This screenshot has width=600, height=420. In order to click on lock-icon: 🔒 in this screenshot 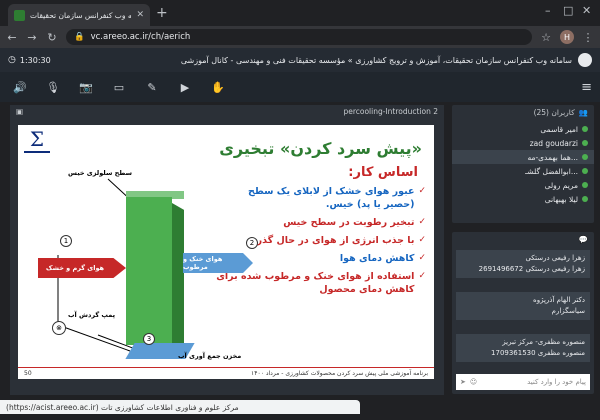, I will do `click(79, 37)`.